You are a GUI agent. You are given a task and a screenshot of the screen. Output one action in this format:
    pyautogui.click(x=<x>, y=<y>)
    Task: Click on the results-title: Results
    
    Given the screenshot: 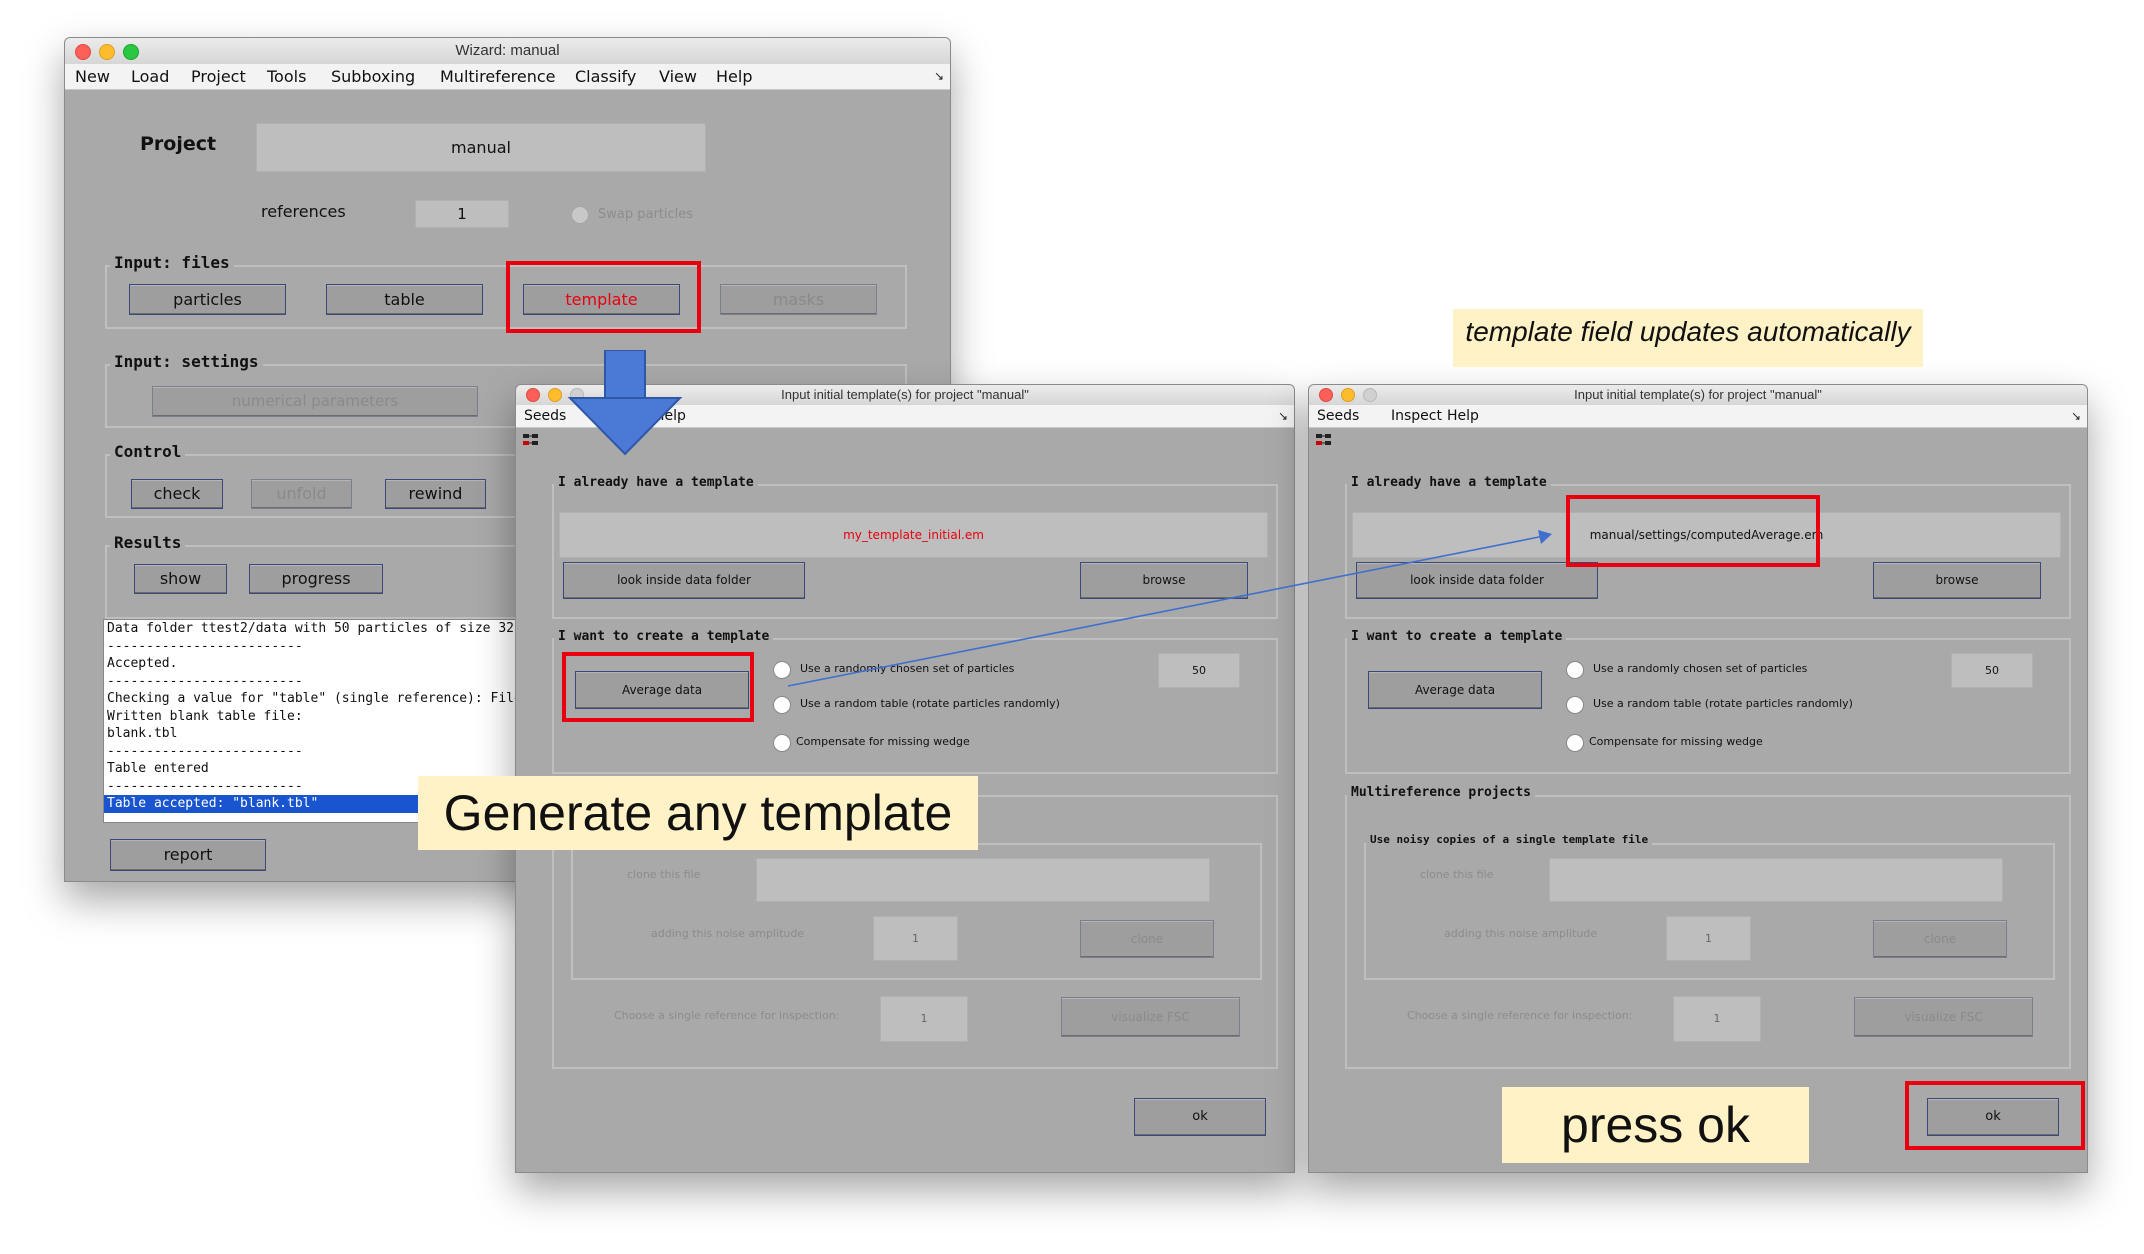 What is the action you would take?
    pyautogui.click(x=148, y=542)
    